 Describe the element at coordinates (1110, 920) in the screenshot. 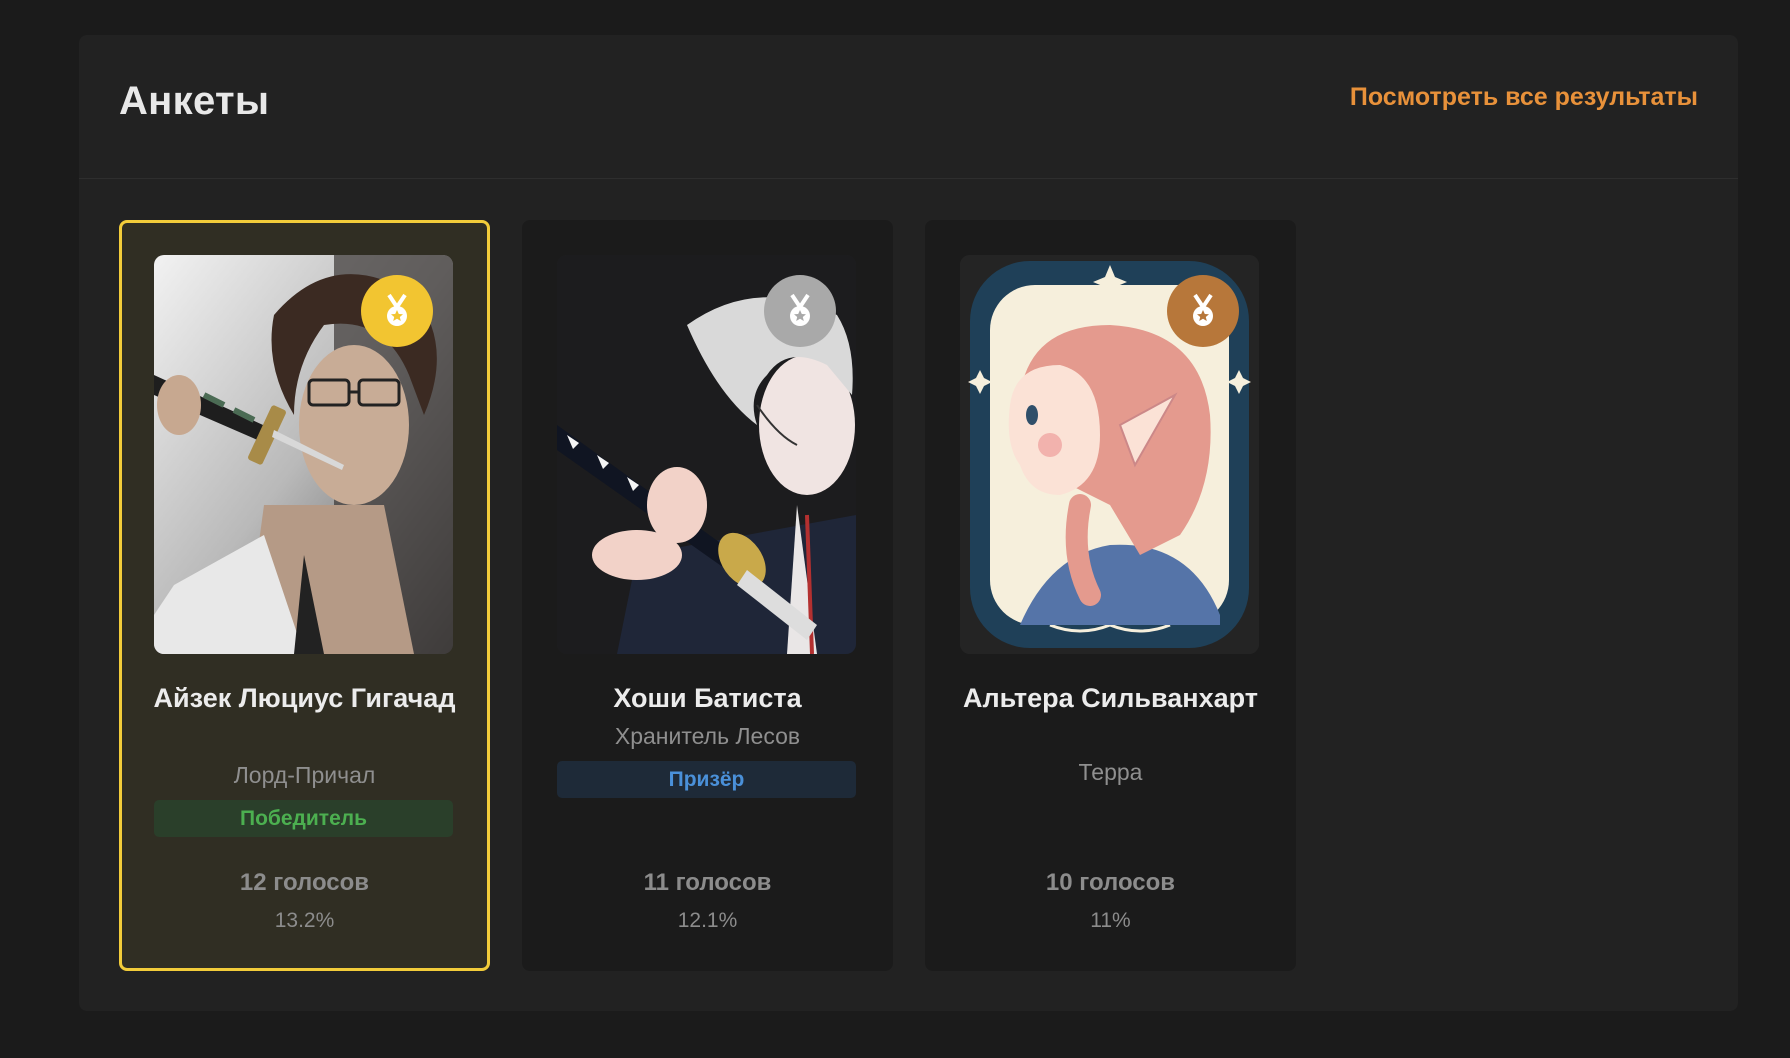

I see `votes-percent: 11%` at that location.